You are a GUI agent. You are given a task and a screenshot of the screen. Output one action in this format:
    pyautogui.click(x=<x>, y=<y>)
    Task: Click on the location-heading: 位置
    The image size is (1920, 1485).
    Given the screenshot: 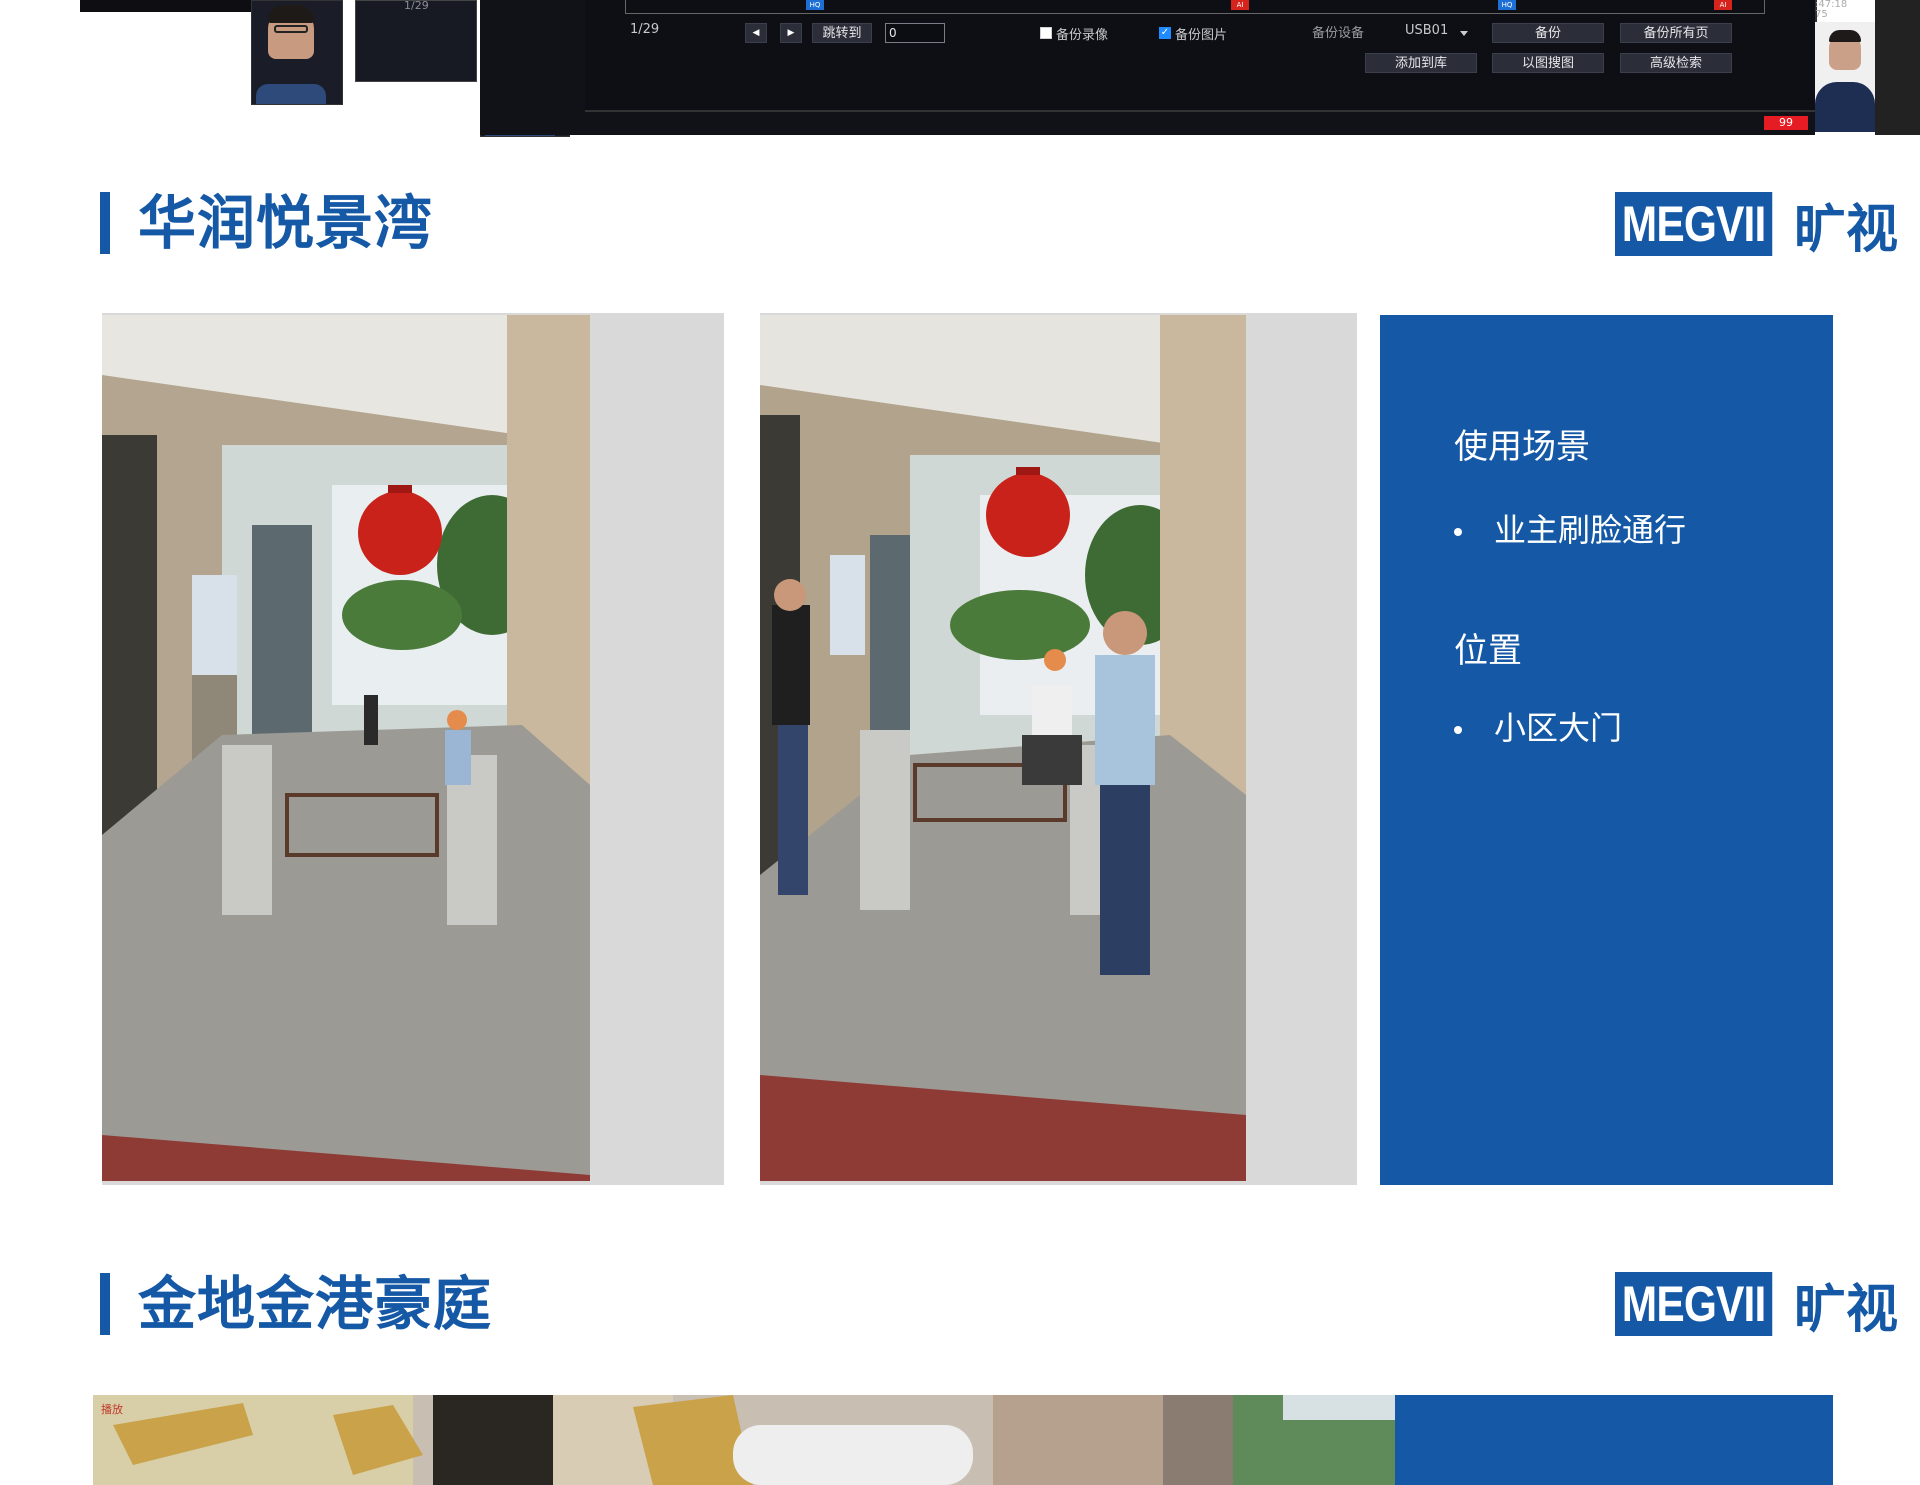 What is the action you would take?
    pyautogui.click(x=1488, y=651)
    